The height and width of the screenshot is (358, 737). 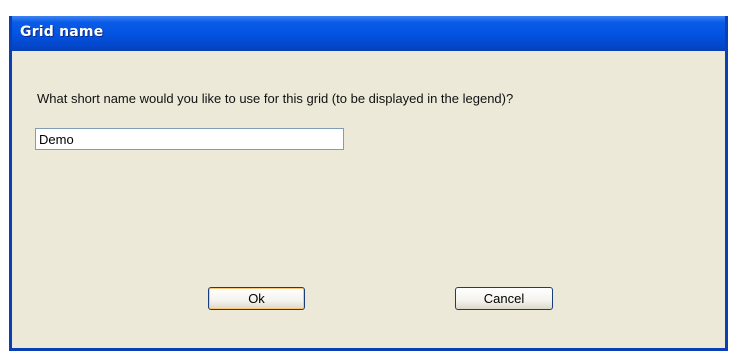 I want to click on ok-button: Ok, so click(x=256, y=298).